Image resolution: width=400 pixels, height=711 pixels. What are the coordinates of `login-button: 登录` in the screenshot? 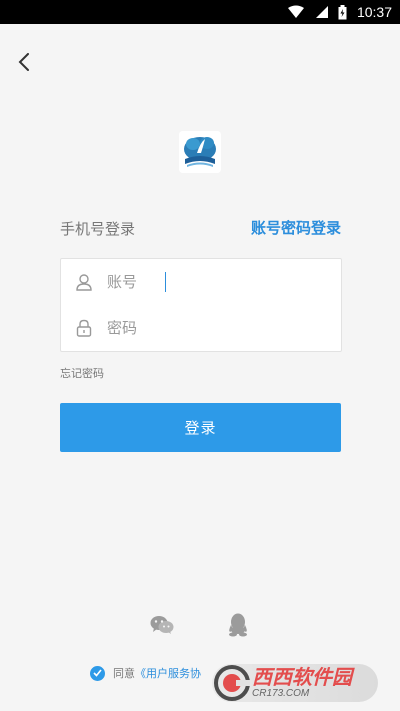 It's located at (200, 427).